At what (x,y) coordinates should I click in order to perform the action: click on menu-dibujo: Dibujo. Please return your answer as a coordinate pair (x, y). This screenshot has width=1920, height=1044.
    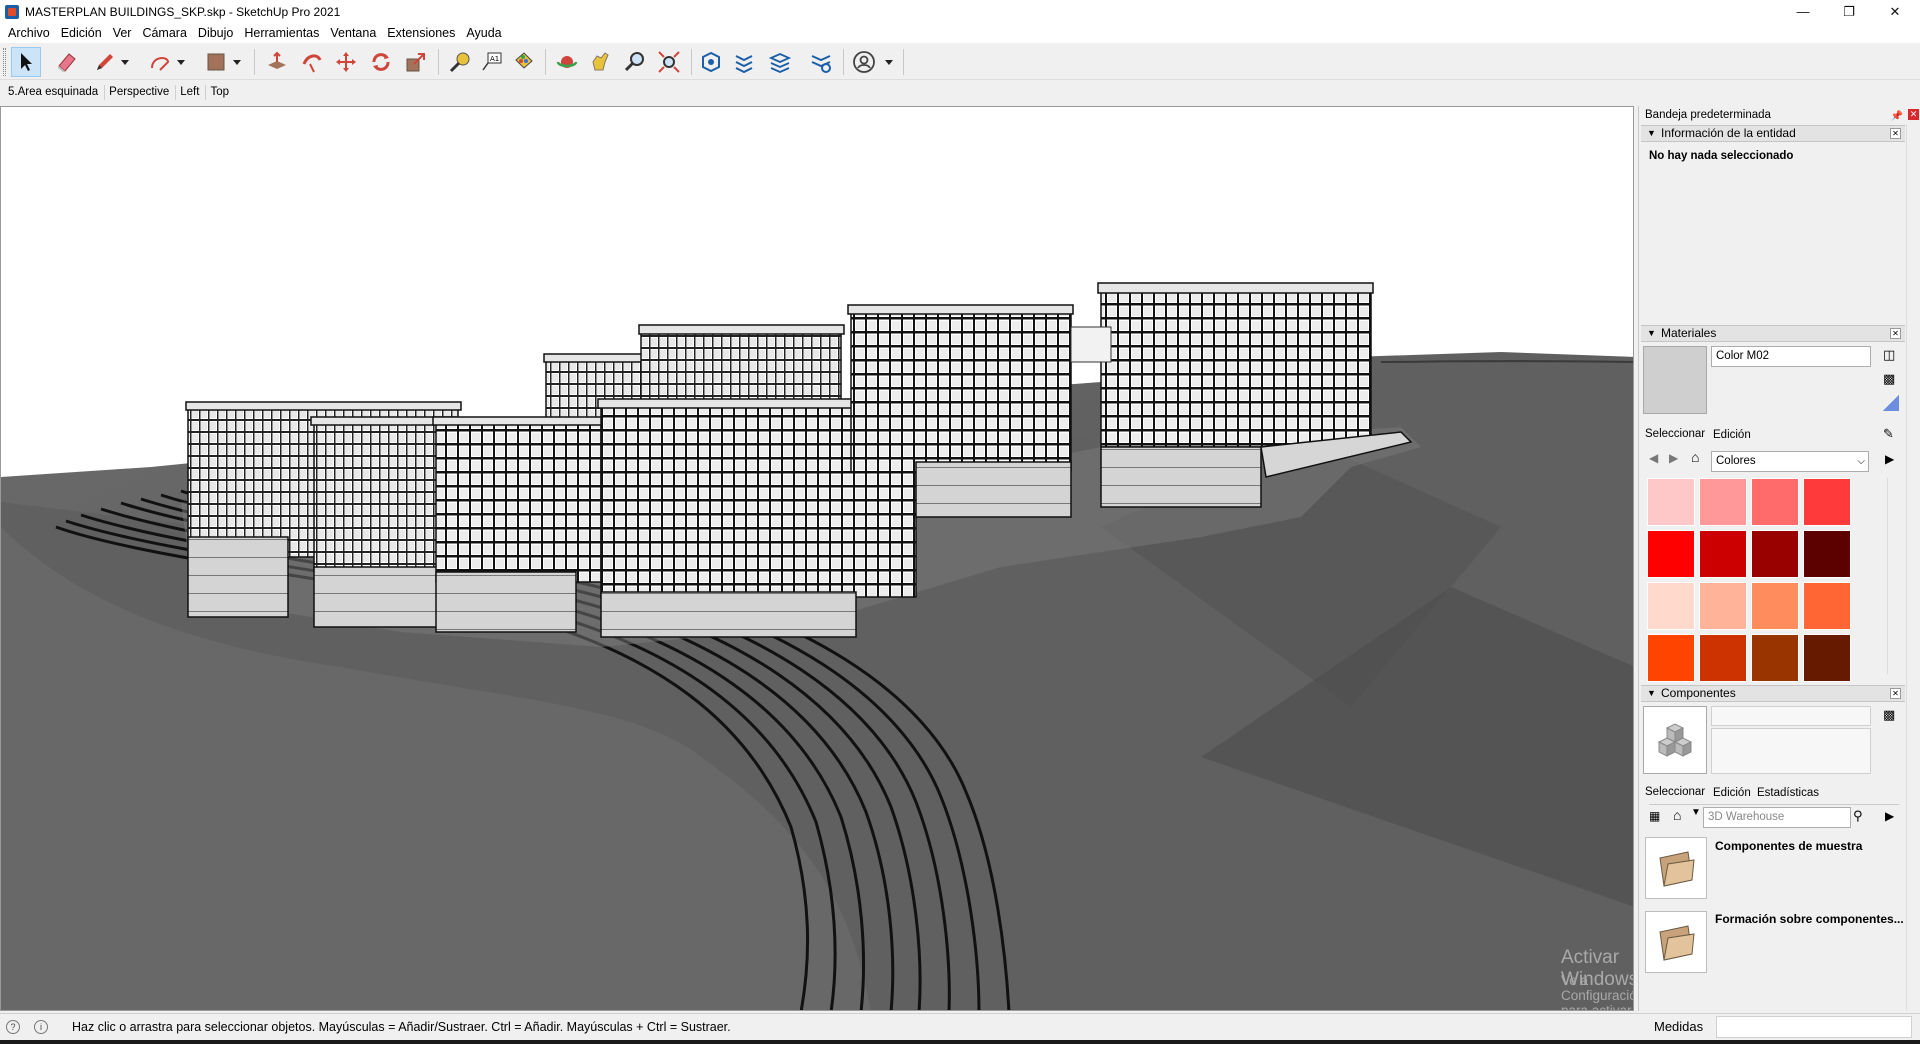
    Looking at the image, I should click on (217, 33).